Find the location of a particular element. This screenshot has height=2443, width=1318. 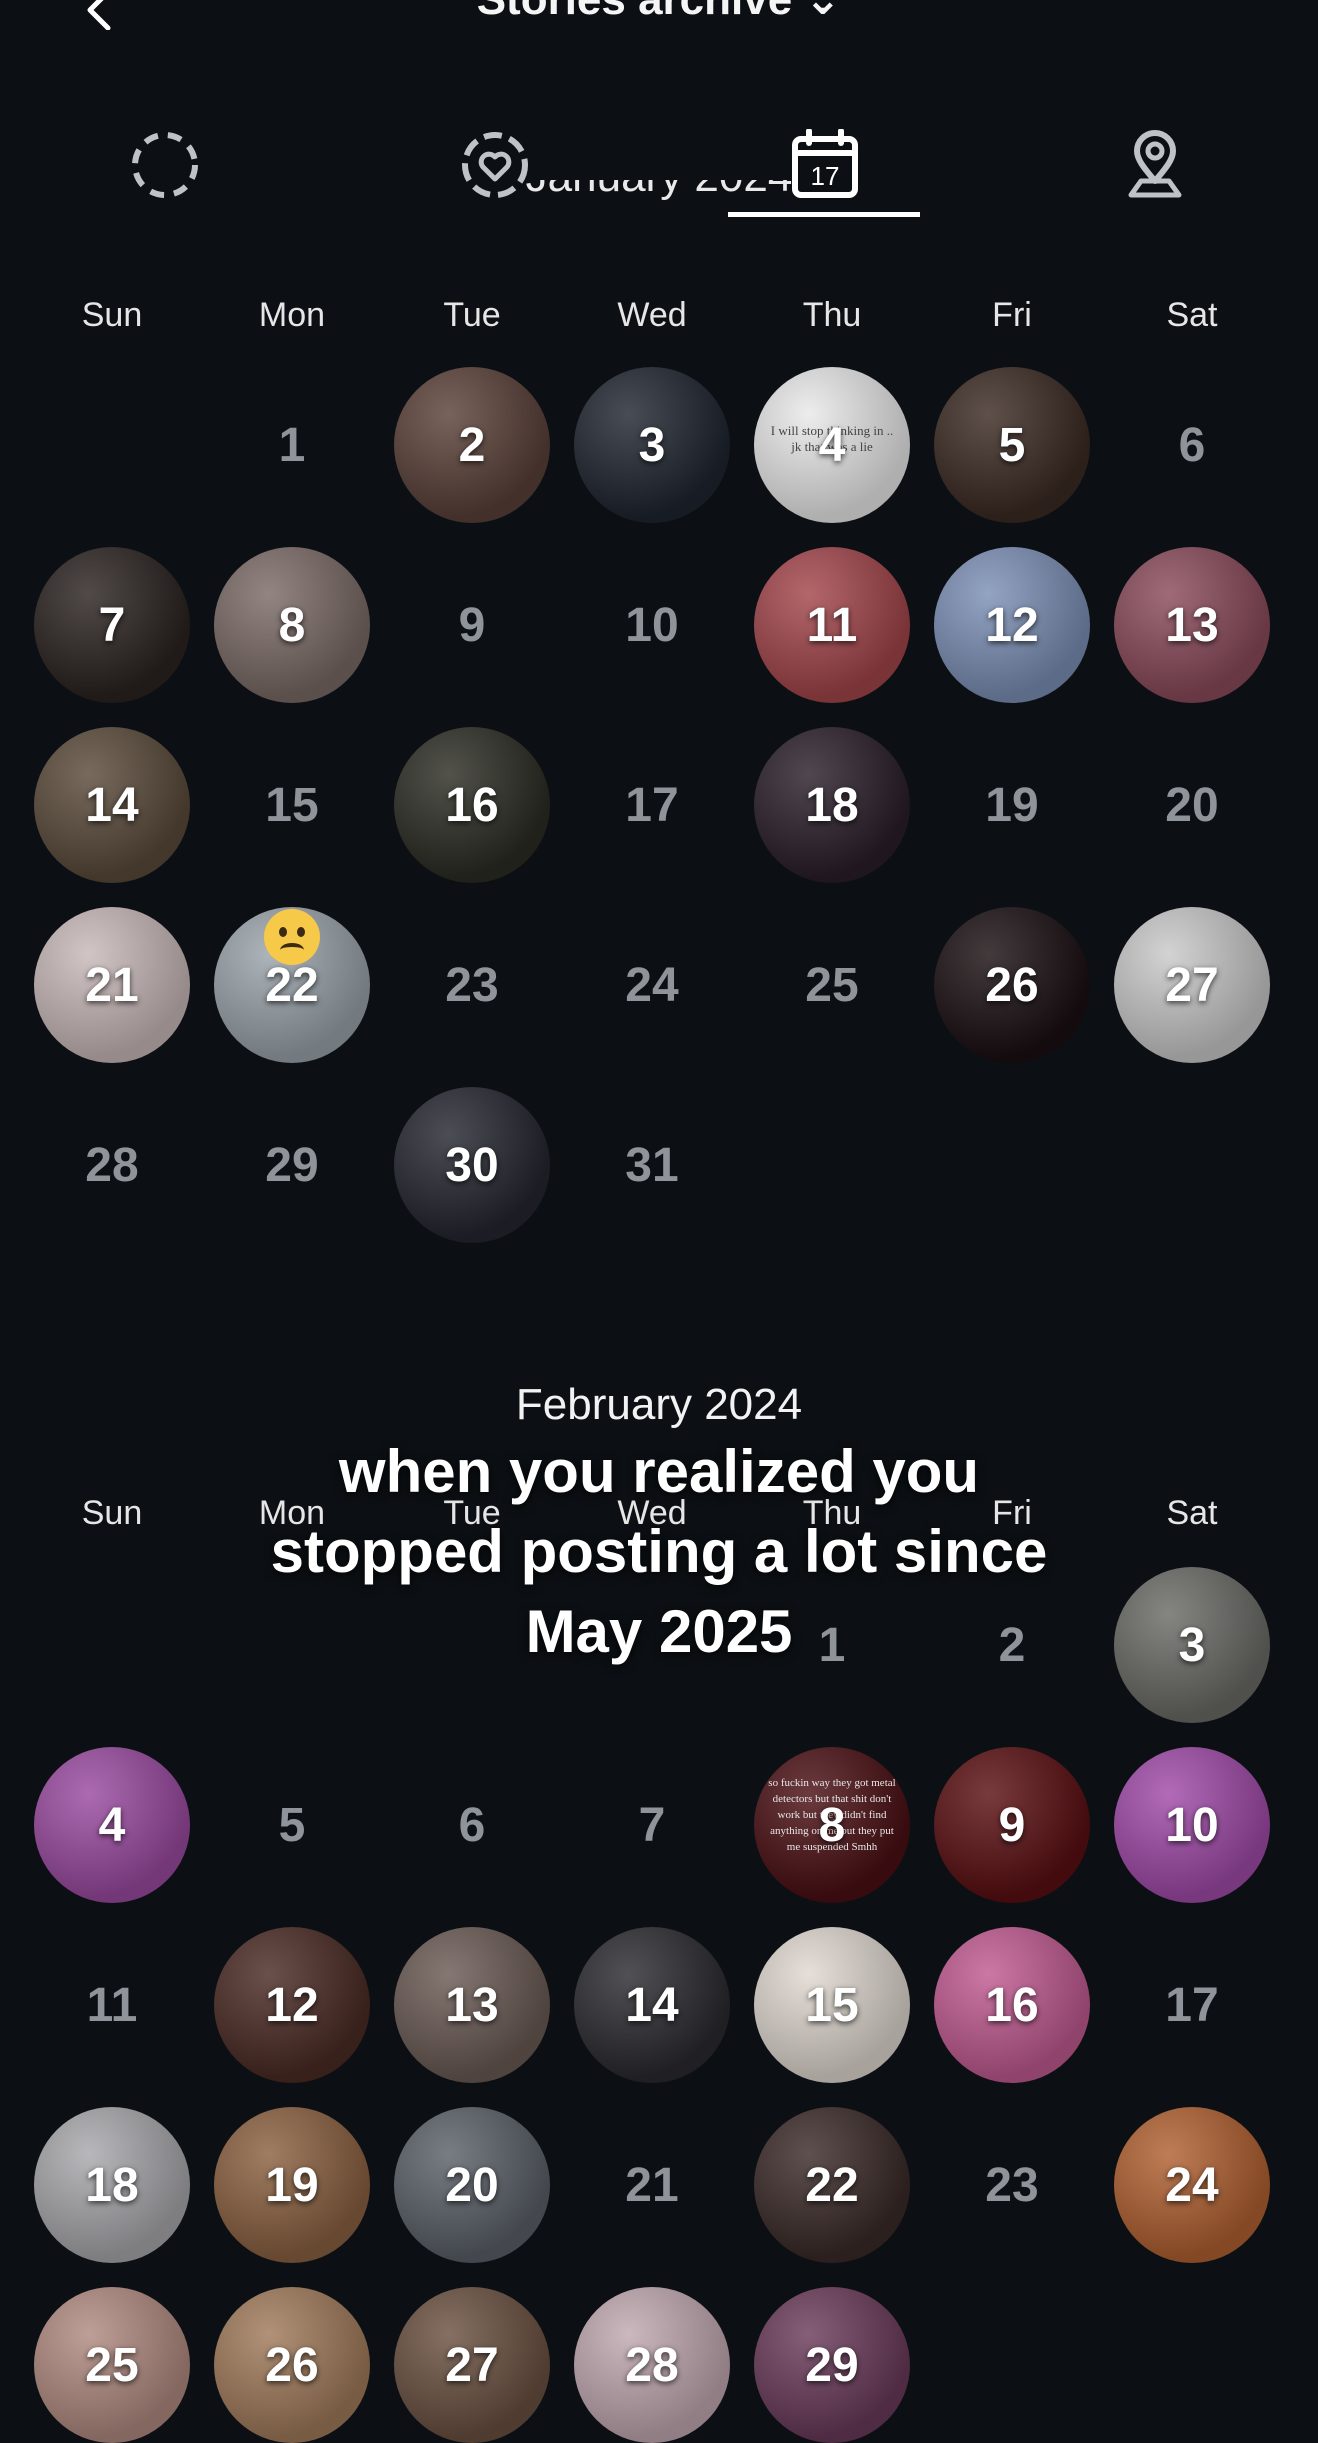

story-day-21: 21 is located at coordinates (112, 985).